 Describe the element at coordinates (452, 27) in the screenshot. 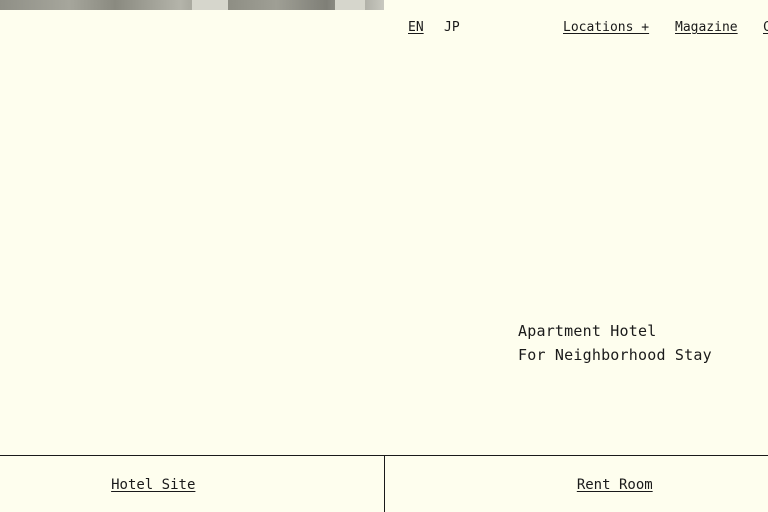

I see `language-jp-link: JP` at that location.